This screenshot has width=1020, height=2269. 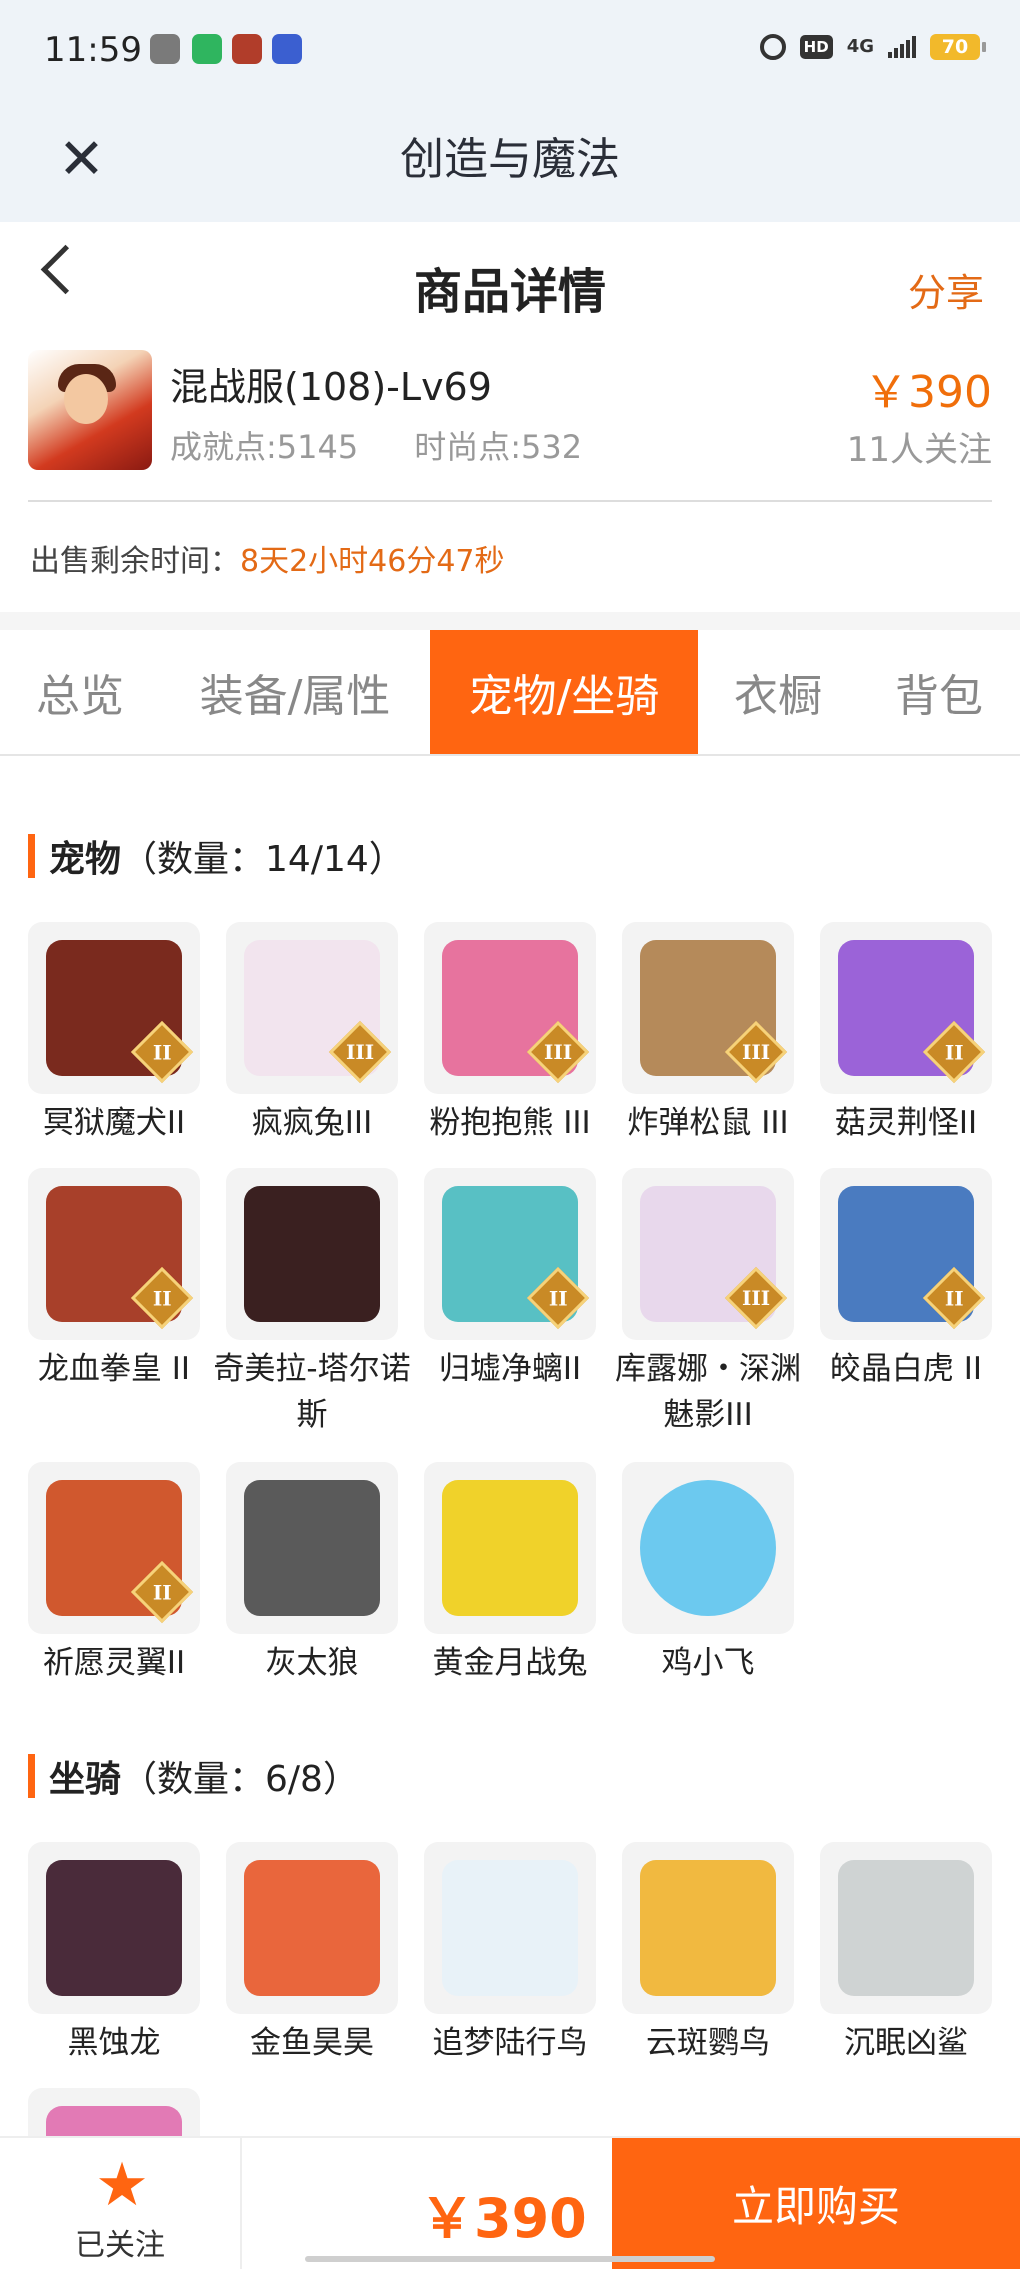 I want to click on status-bar: 11:59 HD 4G 70, so click(x=510, y=50).